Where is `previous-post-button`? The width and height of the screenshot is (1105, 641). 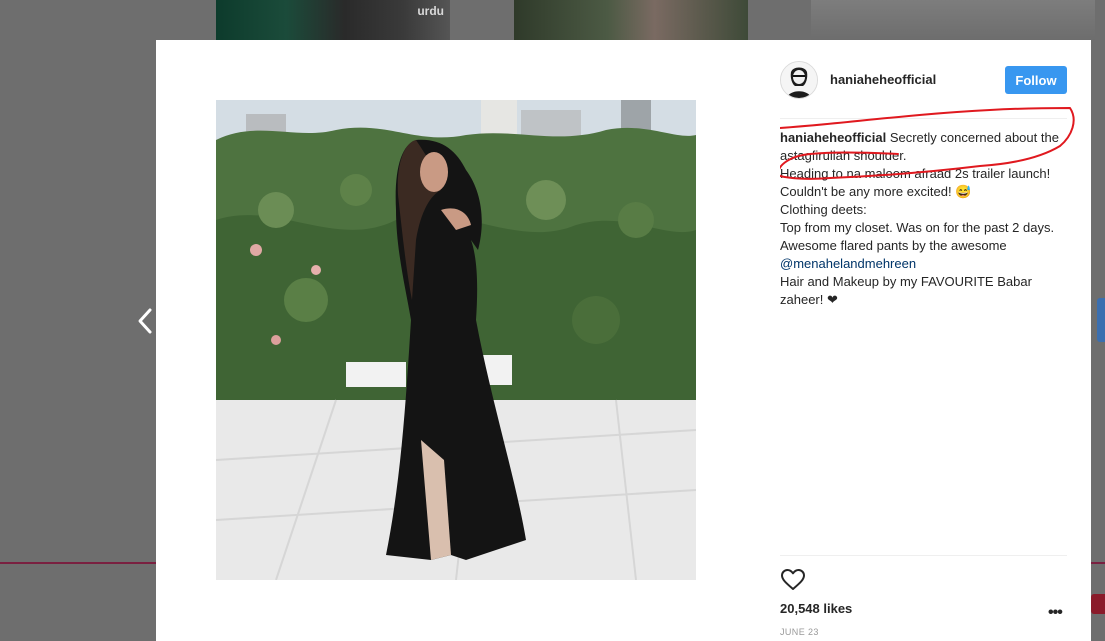 previous-post-button is located at coordinates (145, 321).